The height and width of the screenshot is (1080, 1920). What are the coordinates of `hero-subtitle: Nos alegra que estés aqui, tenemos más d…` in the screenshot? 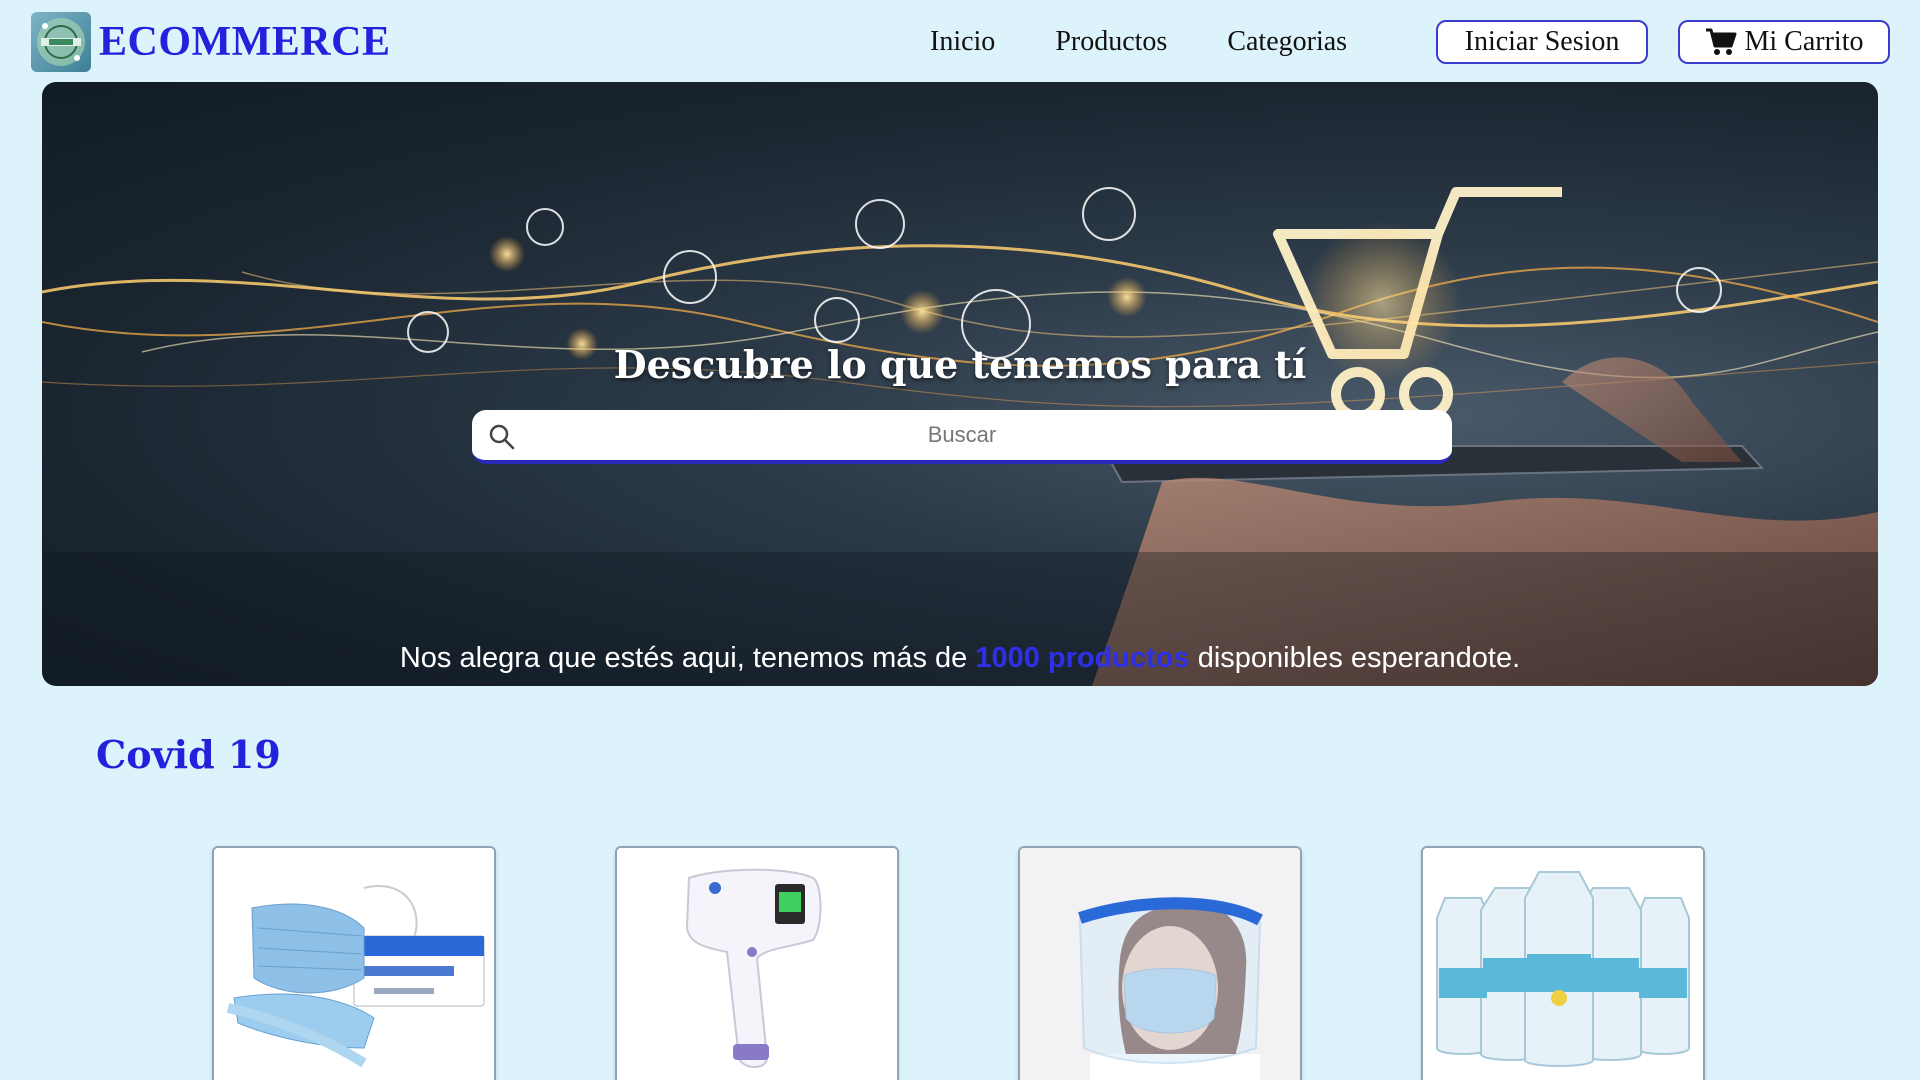 It's located at (960, 658).